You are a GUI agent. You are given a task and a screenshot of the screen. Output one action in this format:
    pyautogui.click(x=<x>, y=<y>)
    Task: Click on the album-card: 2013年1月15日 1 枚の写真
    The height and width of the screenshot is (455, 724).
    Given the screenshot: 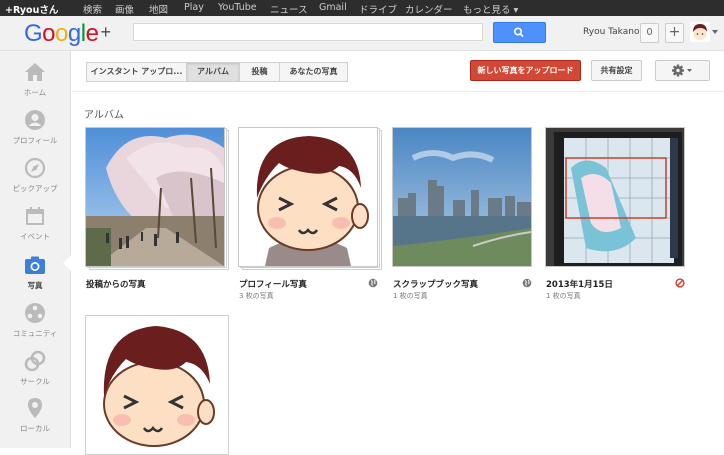 What is the action you would take?
    pyautogui.click(x=617, y=214)
    